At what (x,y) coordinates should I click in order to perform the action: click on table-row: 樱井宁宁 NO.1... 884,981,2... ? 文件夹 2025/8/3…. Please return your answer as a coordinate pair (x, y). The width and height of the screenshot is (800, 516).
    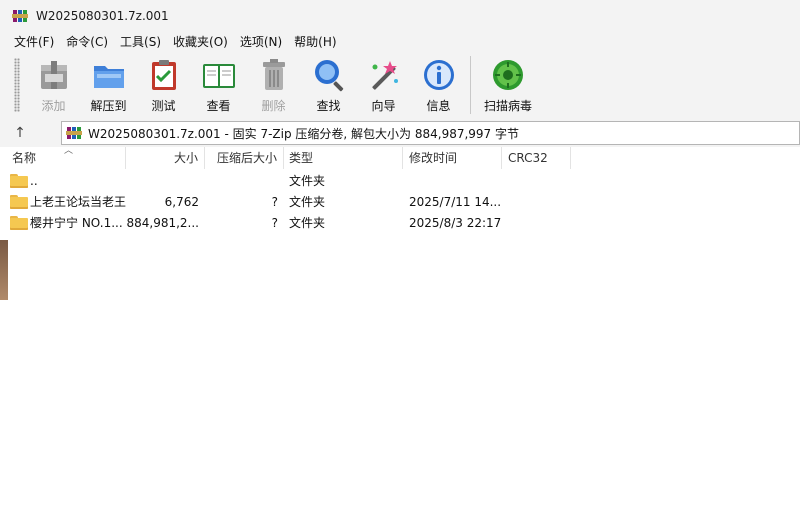
    Looking at the image, I should click on (404, 223).